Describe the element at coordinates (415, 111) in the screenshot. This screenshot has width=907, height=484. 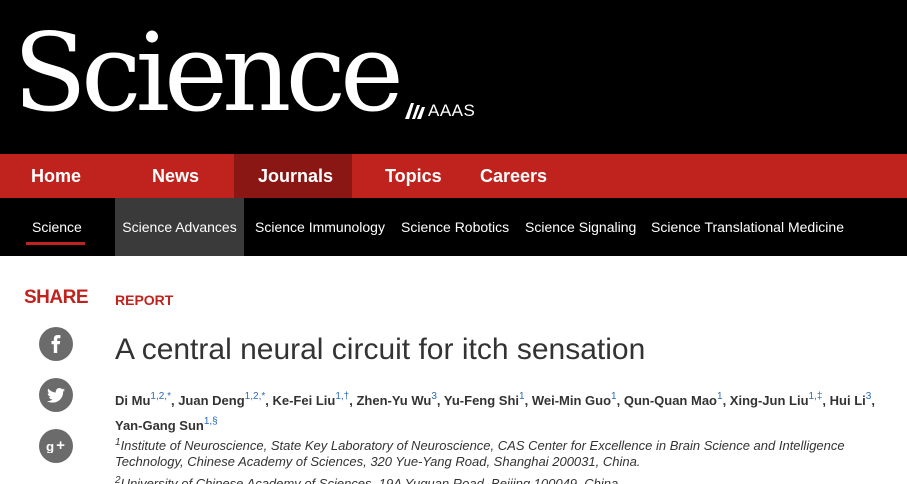
I see `aaas-mark-icon` at that location.